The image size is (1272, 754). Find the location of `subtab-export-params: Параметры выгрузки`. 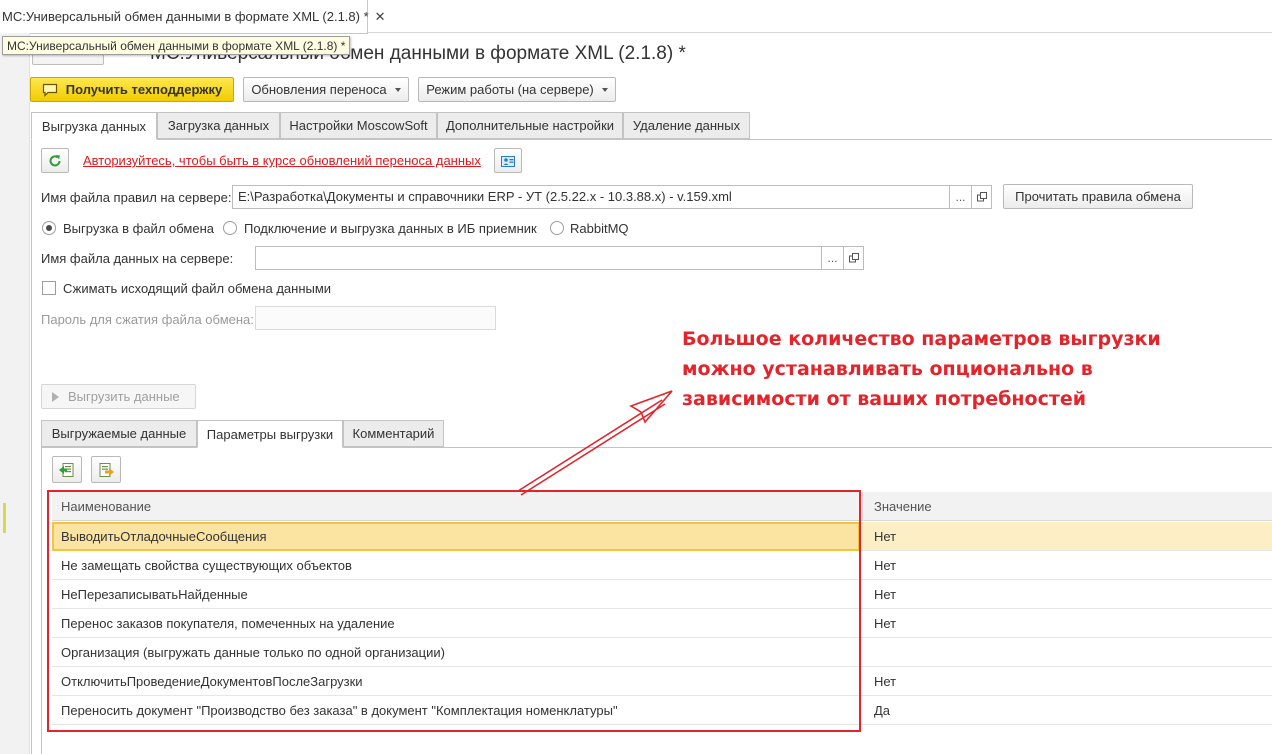

subtab-export-params: Параметры выгрузки is located at coordinates (270, 434).